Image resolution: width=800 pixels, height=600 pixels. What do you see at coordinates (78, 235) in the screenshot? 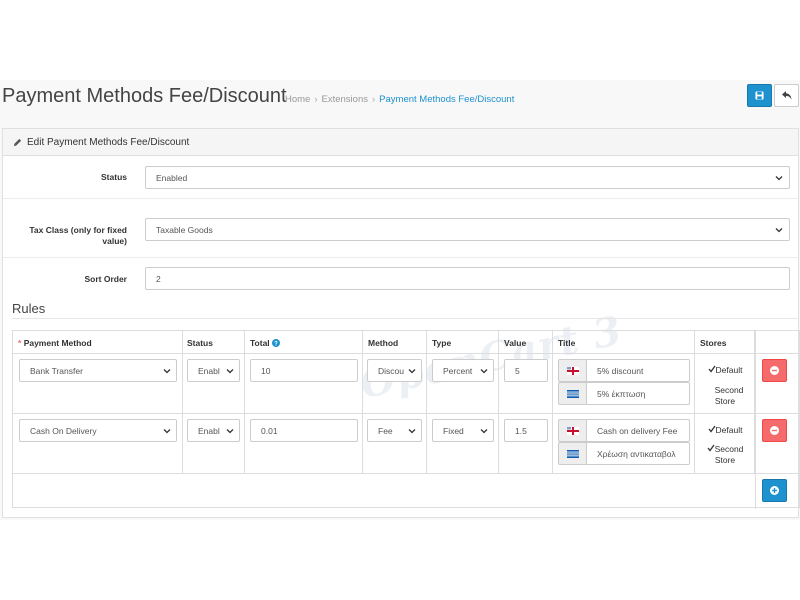
I see `tax-class-label: Tax Class (only for fixed value)` at bounding box center [78, 235].